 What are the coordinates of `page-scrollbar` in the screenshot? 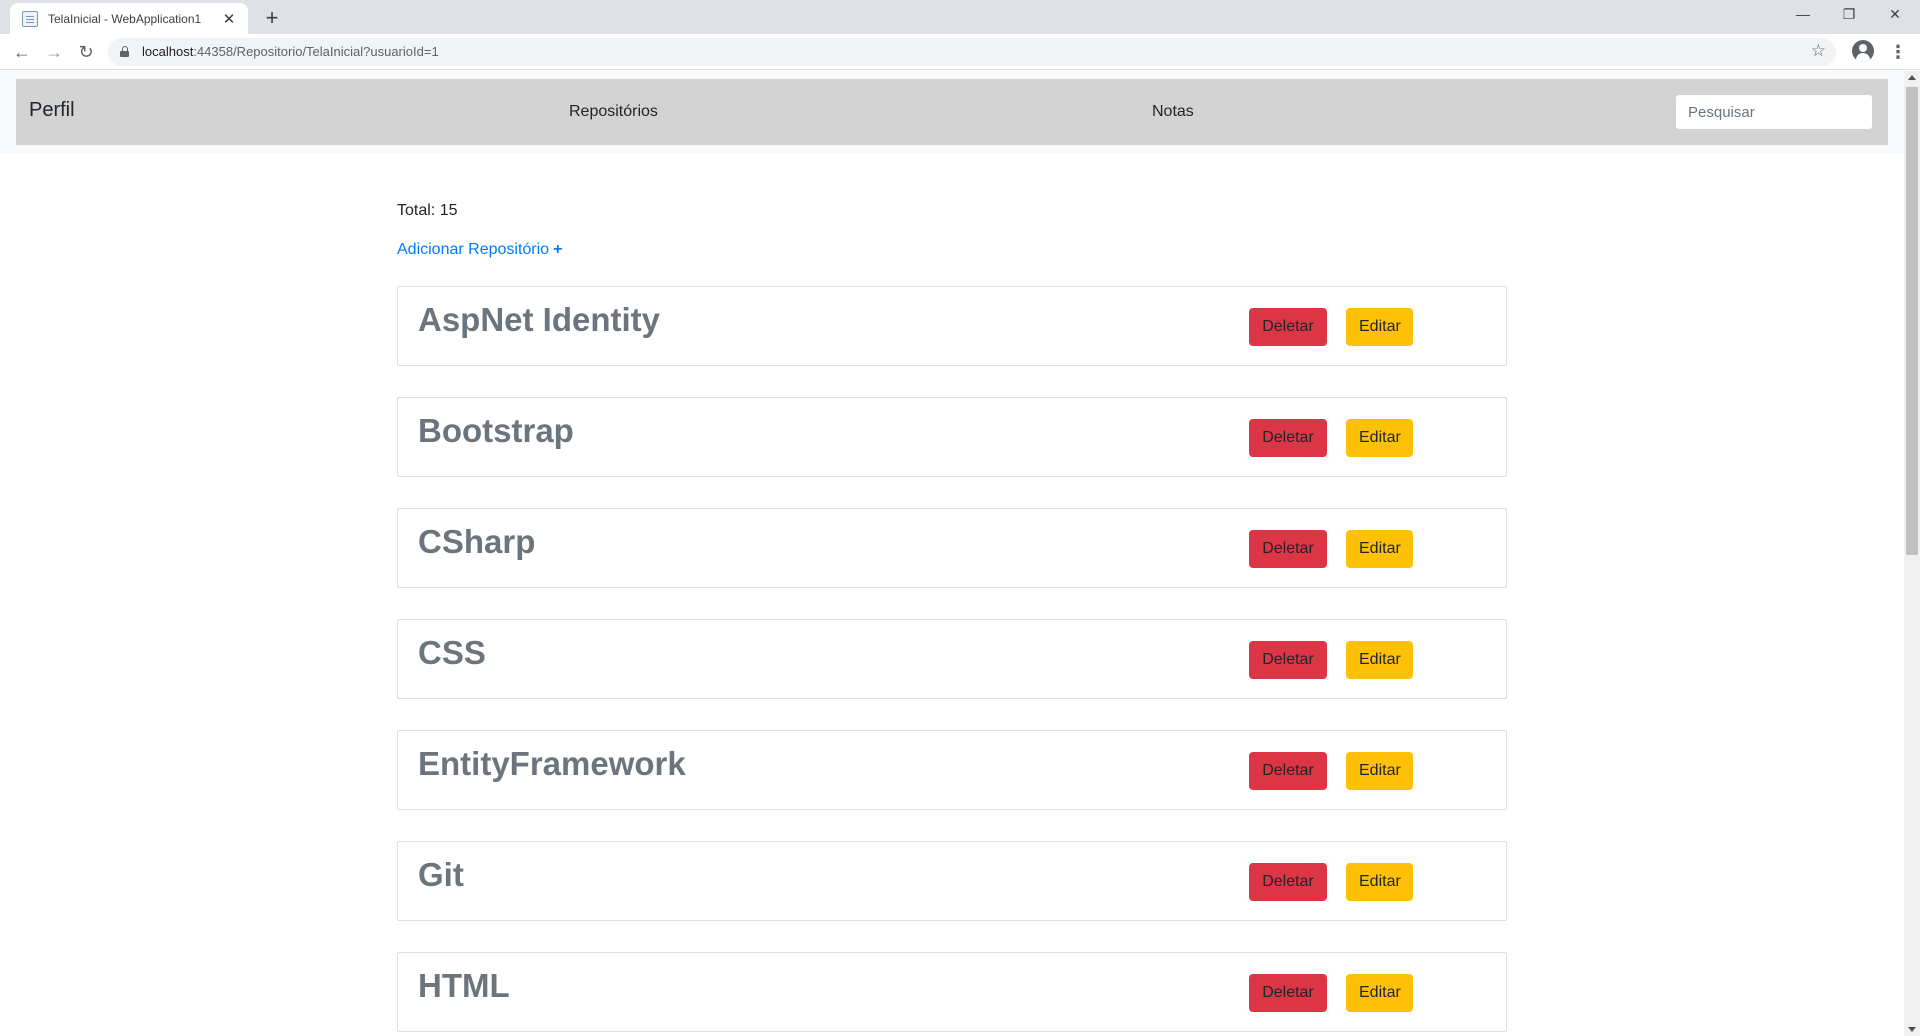 It's located at (1912, 553).